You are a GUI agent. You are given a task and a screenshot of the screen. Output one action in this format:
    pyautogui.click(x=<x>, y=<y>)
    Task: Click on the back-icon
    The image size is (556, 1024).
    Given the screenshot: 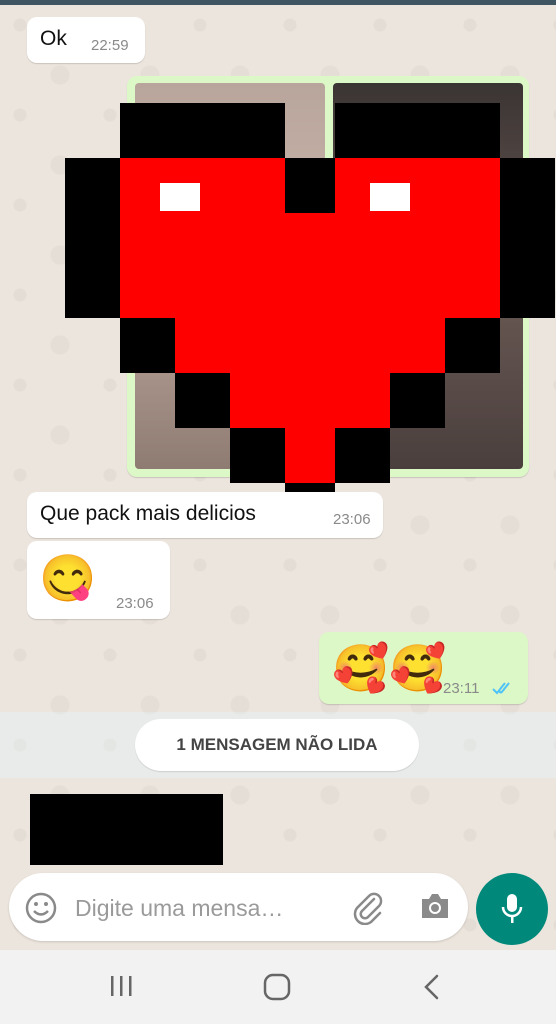 What is the action you would take?
    pyautogui.click(x=432, y=987)
    